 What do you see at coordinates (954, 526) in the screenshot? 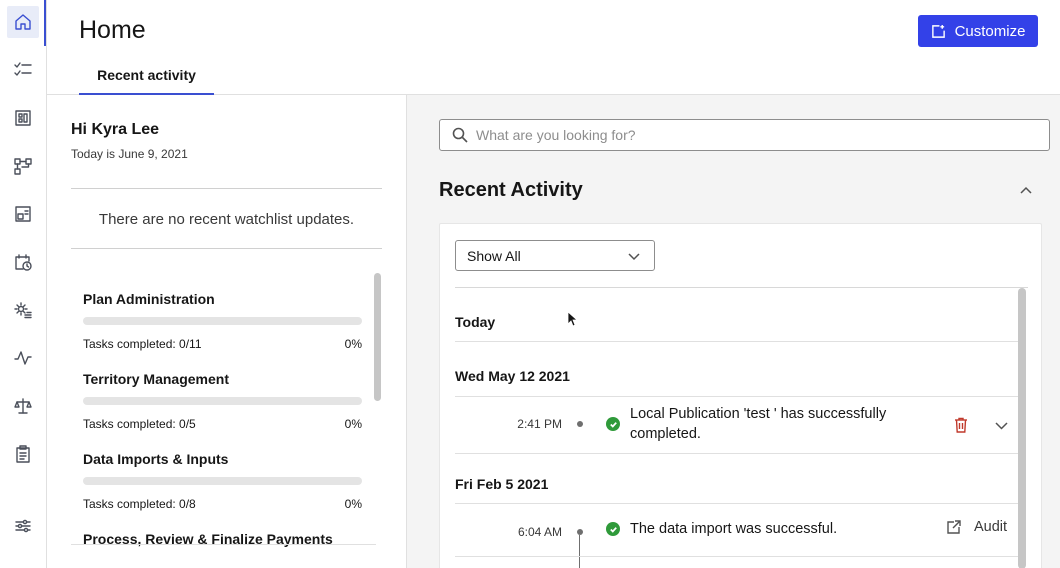
I see `external-link-icon` at bounding box center [954, 526].